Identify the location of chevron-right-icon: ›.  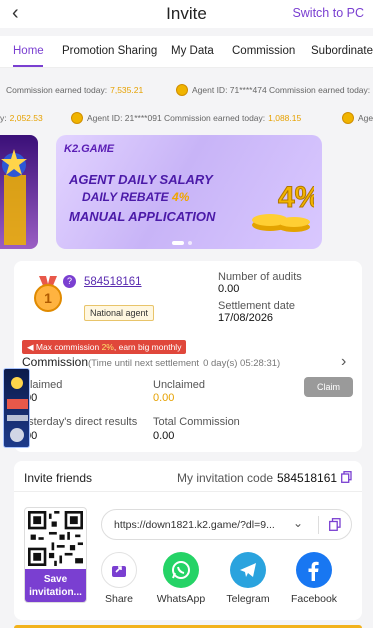
(343, 362).